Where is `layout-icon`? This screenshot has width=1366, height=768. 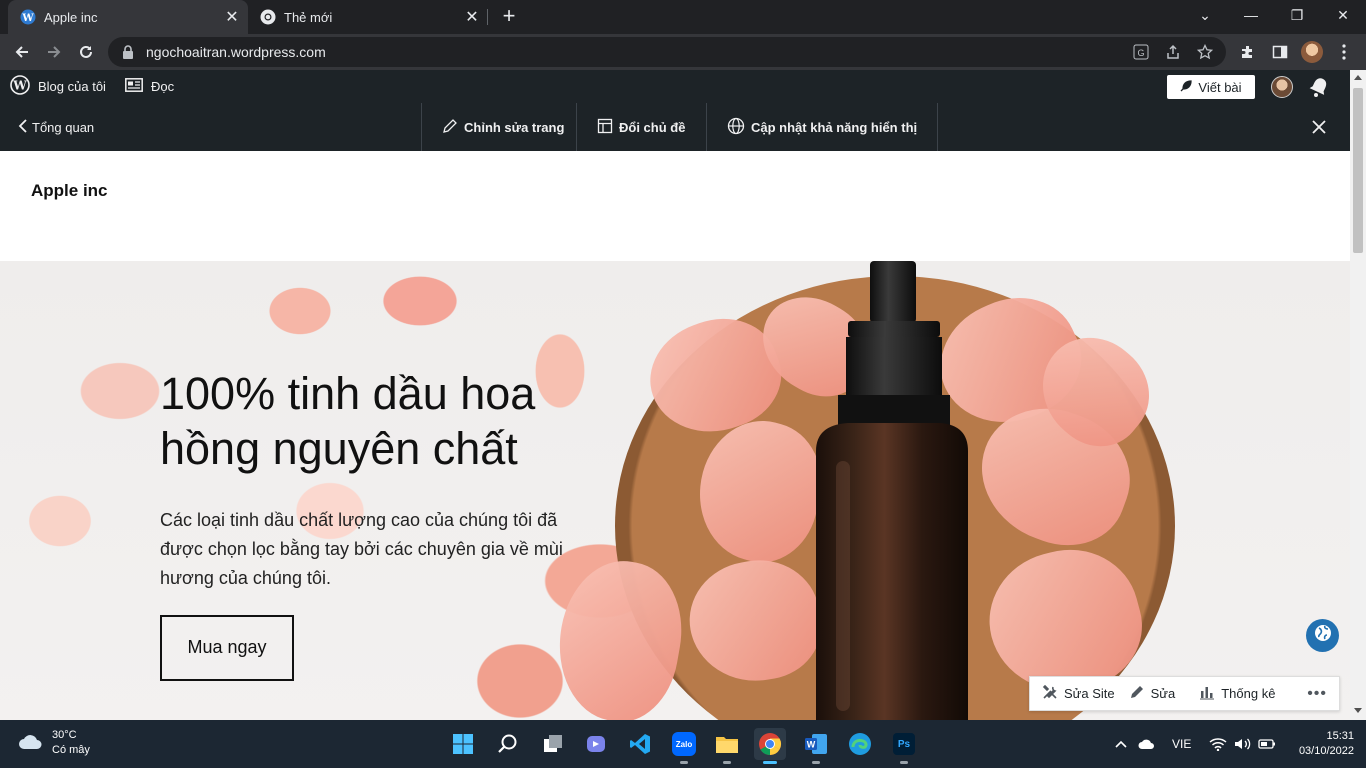 layout-icon is located at coordinates (605, 127).